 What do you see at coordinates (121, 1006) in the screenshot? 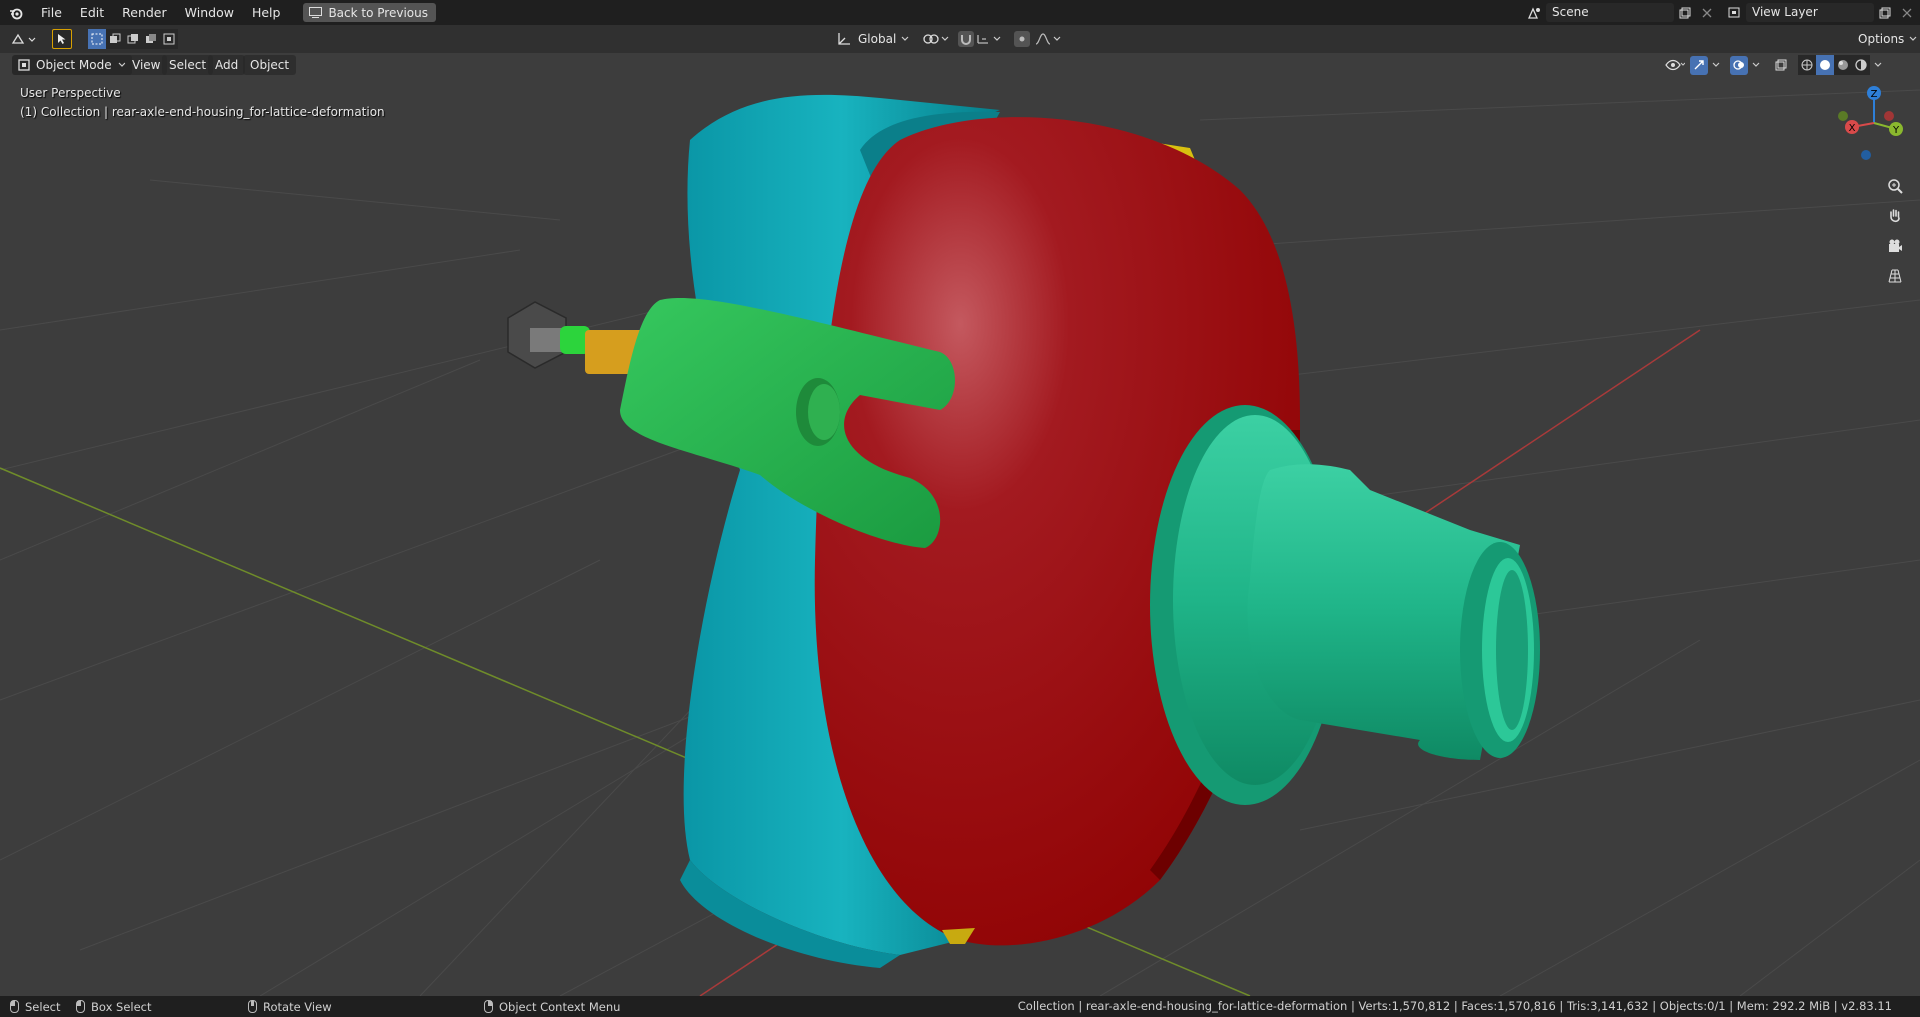
I see `status-box-select-label: Box Select` at bounding box center [121, 1006].